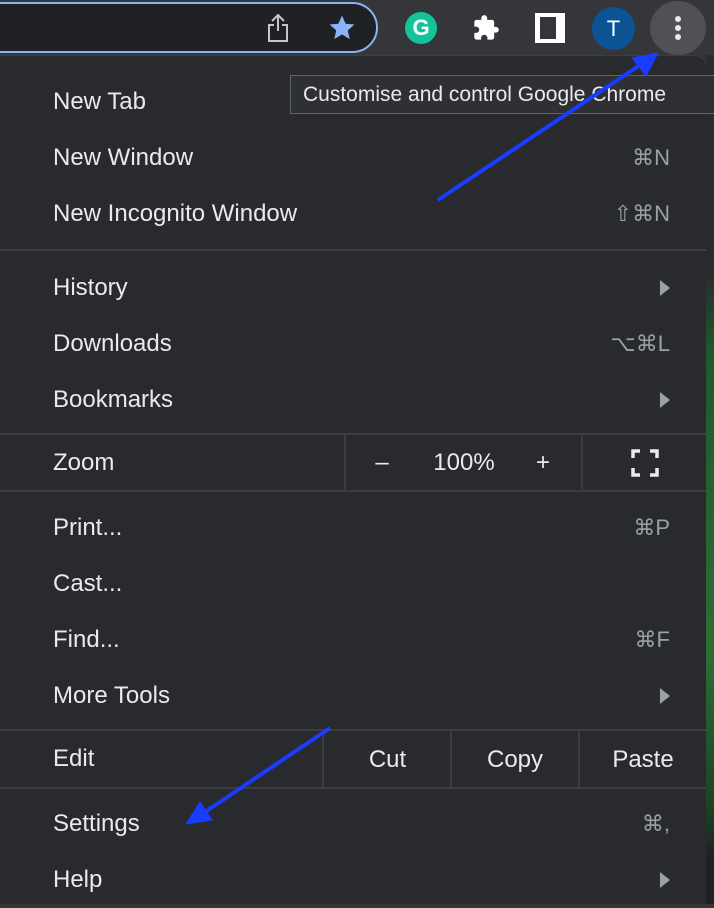  I want to click on menu-item-downloads: Downloads ⌥⌘L, so click(353, 344).